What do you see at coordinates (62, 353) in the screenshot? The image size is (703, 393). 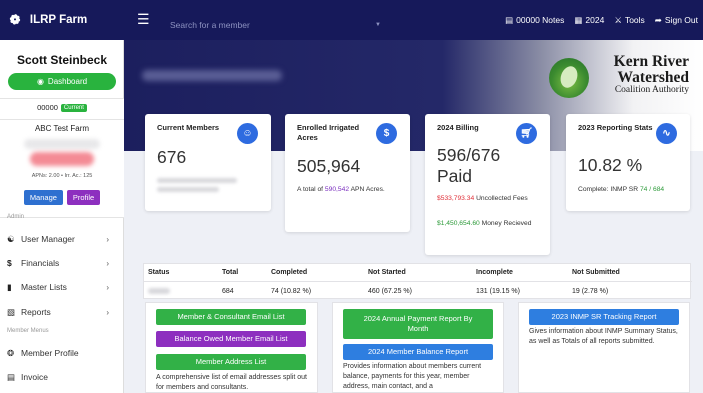 I see `sidebar-item-member-profile: ❂ Member Profile` at bounding box center [62, 353].